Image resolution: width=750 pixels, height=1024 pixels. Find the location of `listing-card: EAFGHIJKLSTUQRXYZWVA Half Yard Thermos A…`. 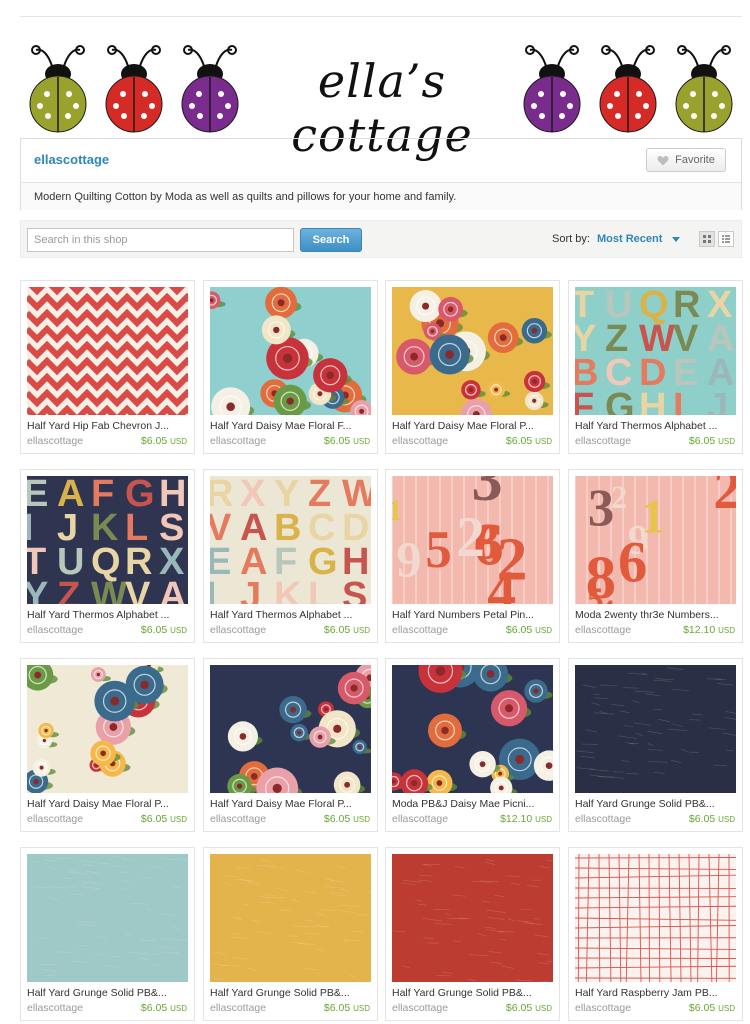

listing-card: EAFGHIJKLSTUQRXYZWVA Half Yard Thermos A… is located at coordinates (107, 556).